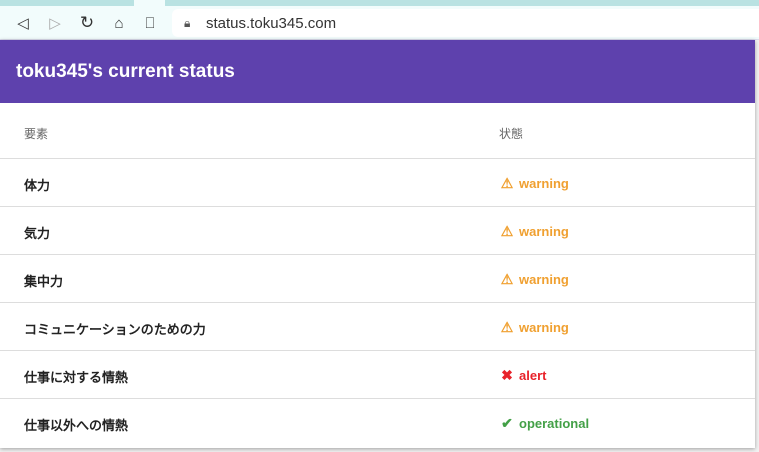  I want to click on column-header-element: 要素, so click(36, 134).